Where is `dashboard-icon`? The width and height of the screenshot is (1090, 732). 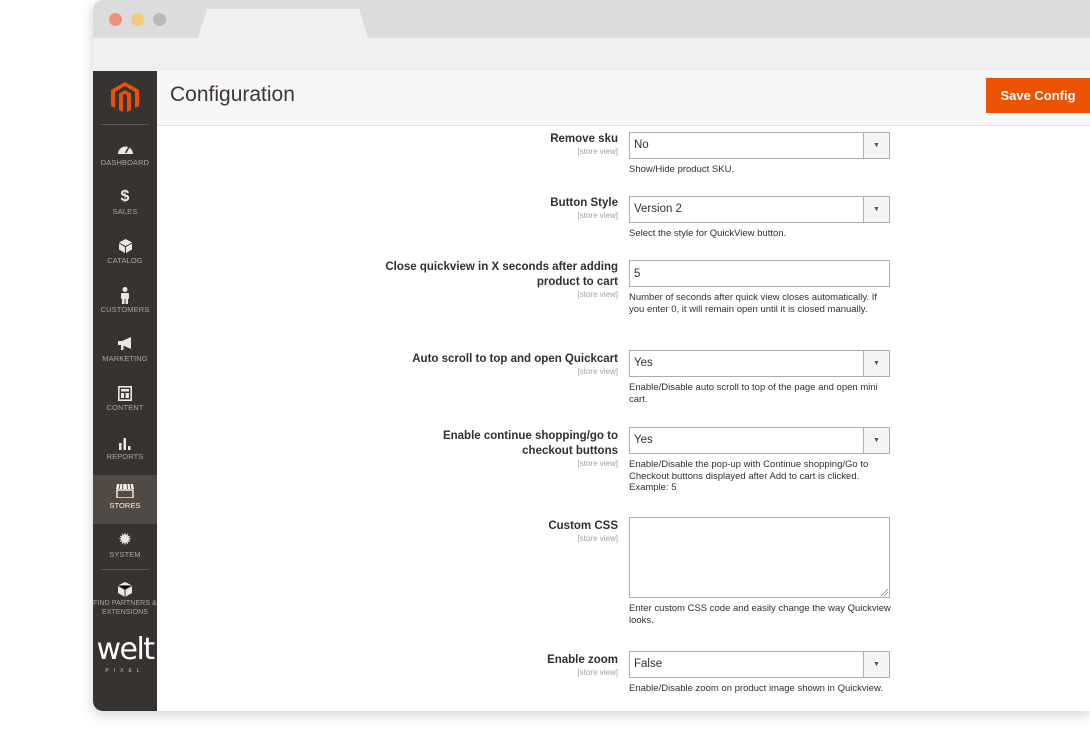
dashboard-icon is located at coordinates (125, 148).